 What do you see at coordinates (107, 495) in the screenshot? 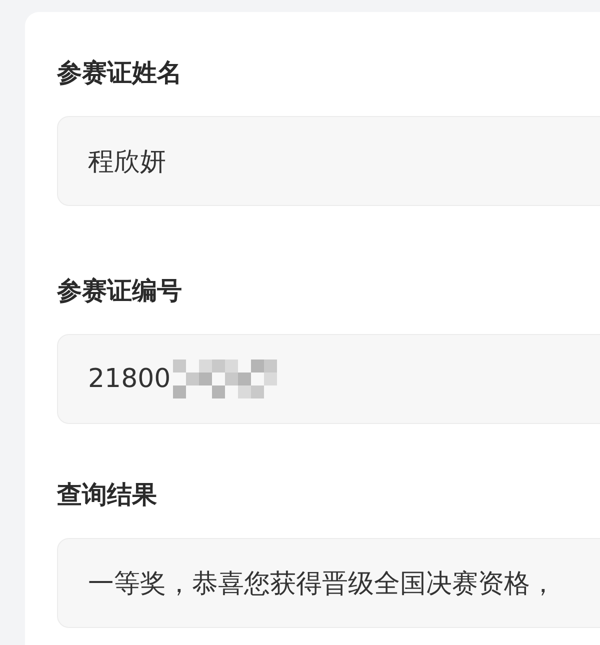
I see `field-label: 查询结果` at bounding box center [107, 495].